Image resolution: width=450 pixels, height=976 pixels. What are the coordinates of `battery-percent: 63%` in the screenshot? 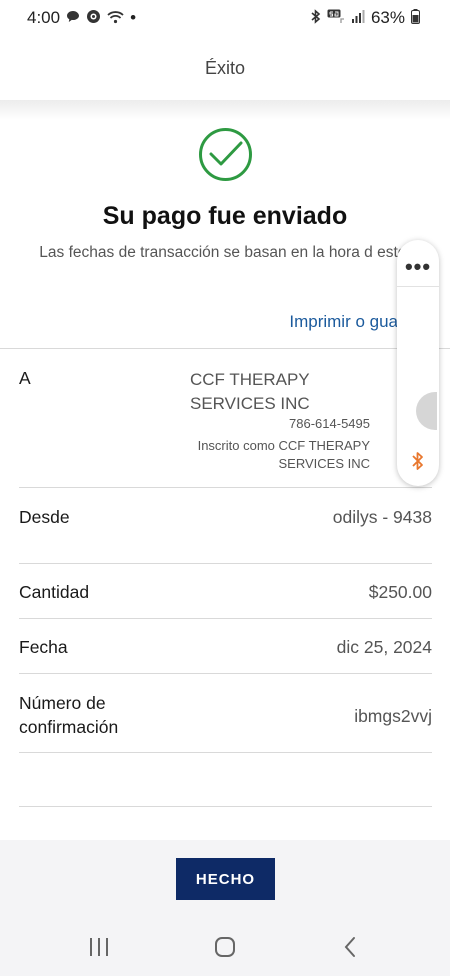 It's located at (387, 17).